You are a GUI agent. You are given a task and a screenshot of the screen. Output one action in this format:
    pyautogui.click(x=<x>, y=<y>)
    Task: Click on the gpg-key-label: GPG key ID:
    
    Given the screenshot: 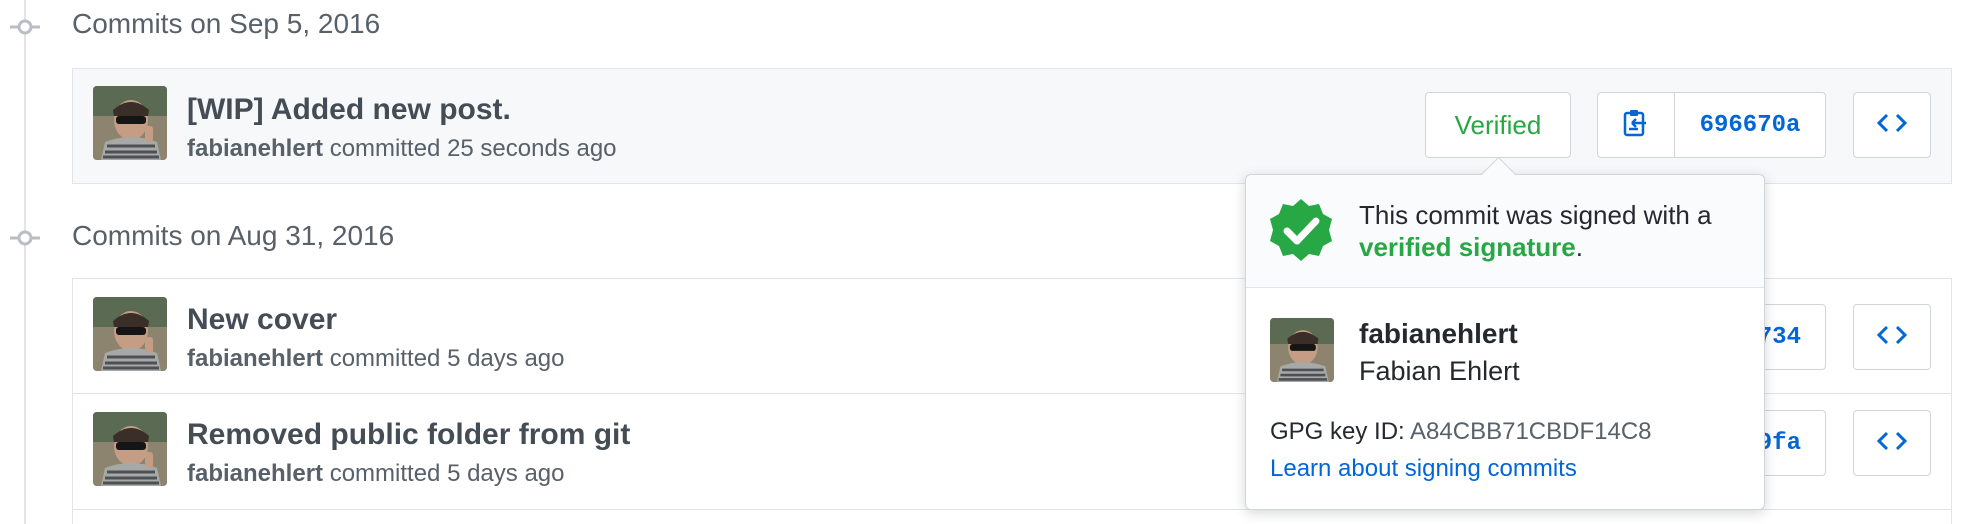 What is the action you would take?
    pyautogui.click(x=1337, y=431)
    